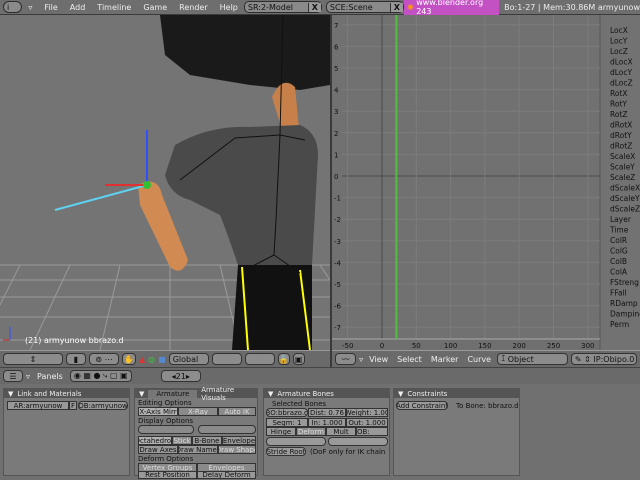 Image resolution: width=640 pixels, height=480 pixels. Describe the element at coordinates (479, 359) in the screenshot. I see `menu-curve: Curve` at that location.